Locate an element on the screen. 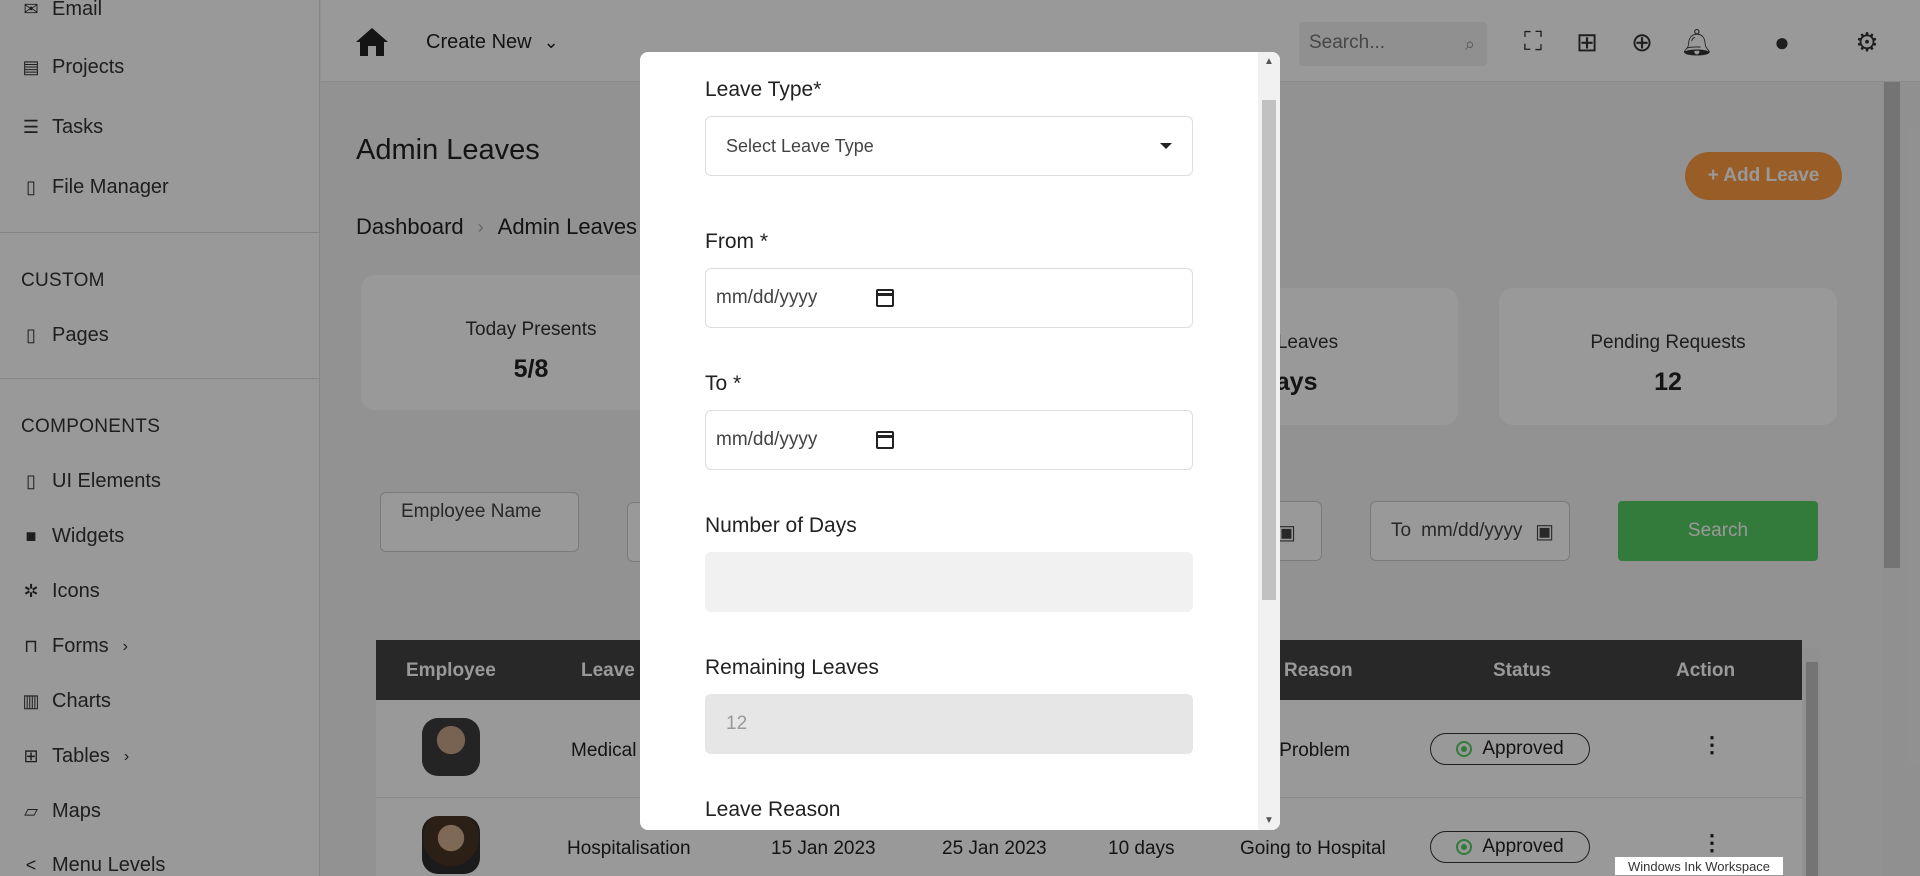  from-date-input: mm/dd/yyyy is located at coordinates (949, 298).